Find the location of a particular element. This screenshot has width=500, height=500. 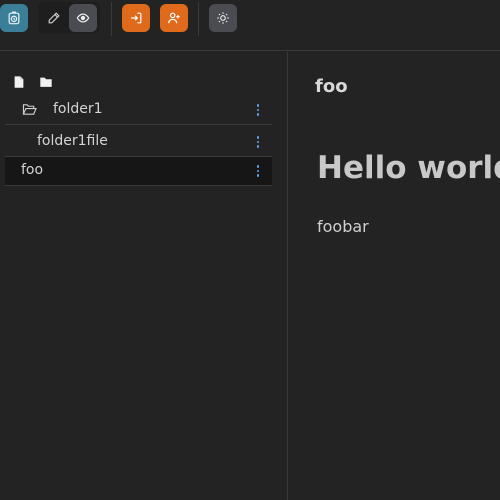

toolbar is located at coordinates (250, 25).